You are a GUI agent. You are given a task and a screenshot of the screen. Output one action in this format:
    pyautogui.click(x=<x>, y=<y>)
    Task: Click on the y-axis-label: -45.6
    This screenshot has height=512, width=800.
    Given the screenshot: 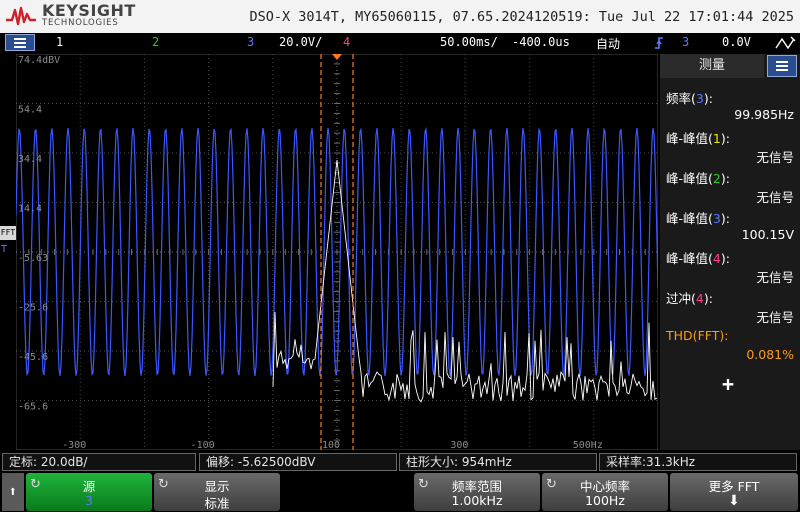 What is the action you would take?
    pyautogui.click(x=33, y=357)
    